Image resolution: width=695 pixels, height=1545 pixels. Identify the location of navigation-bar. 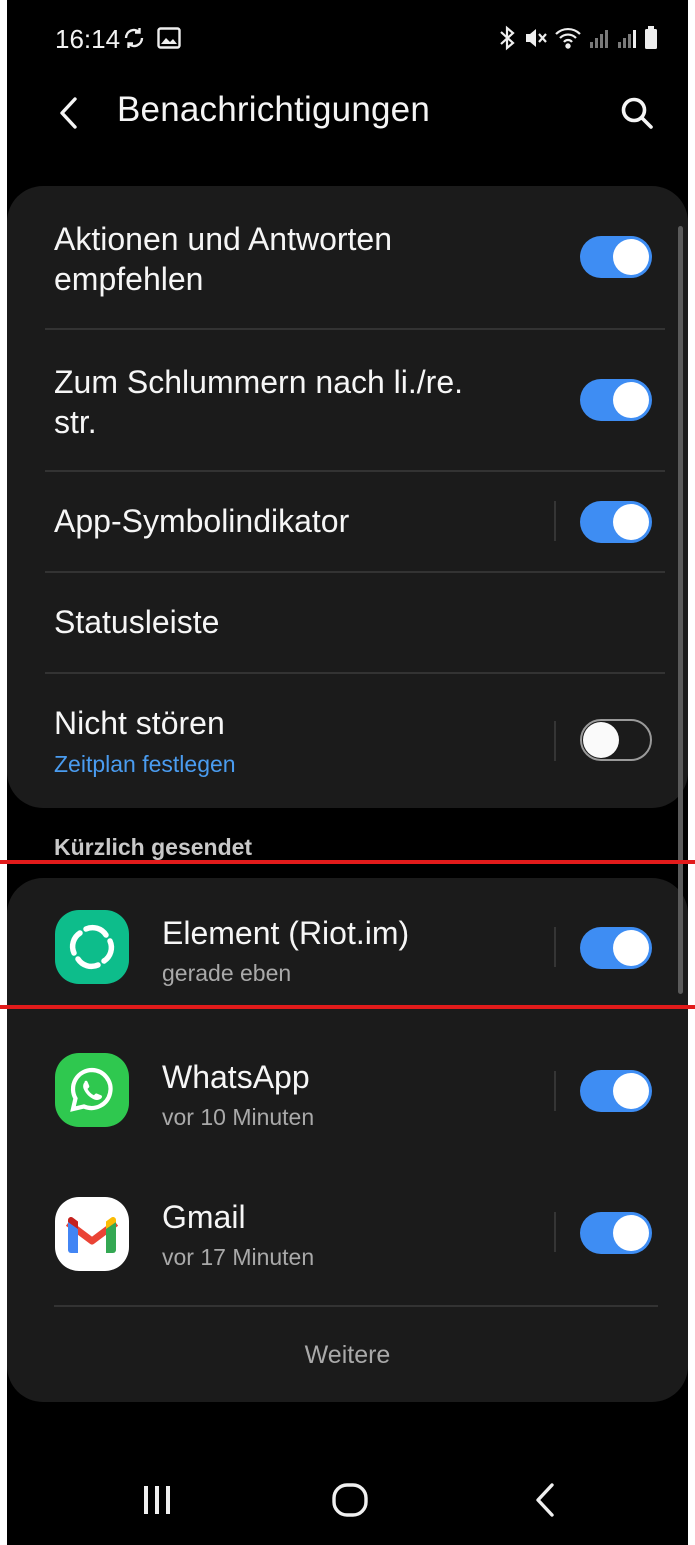
(347, 1502).